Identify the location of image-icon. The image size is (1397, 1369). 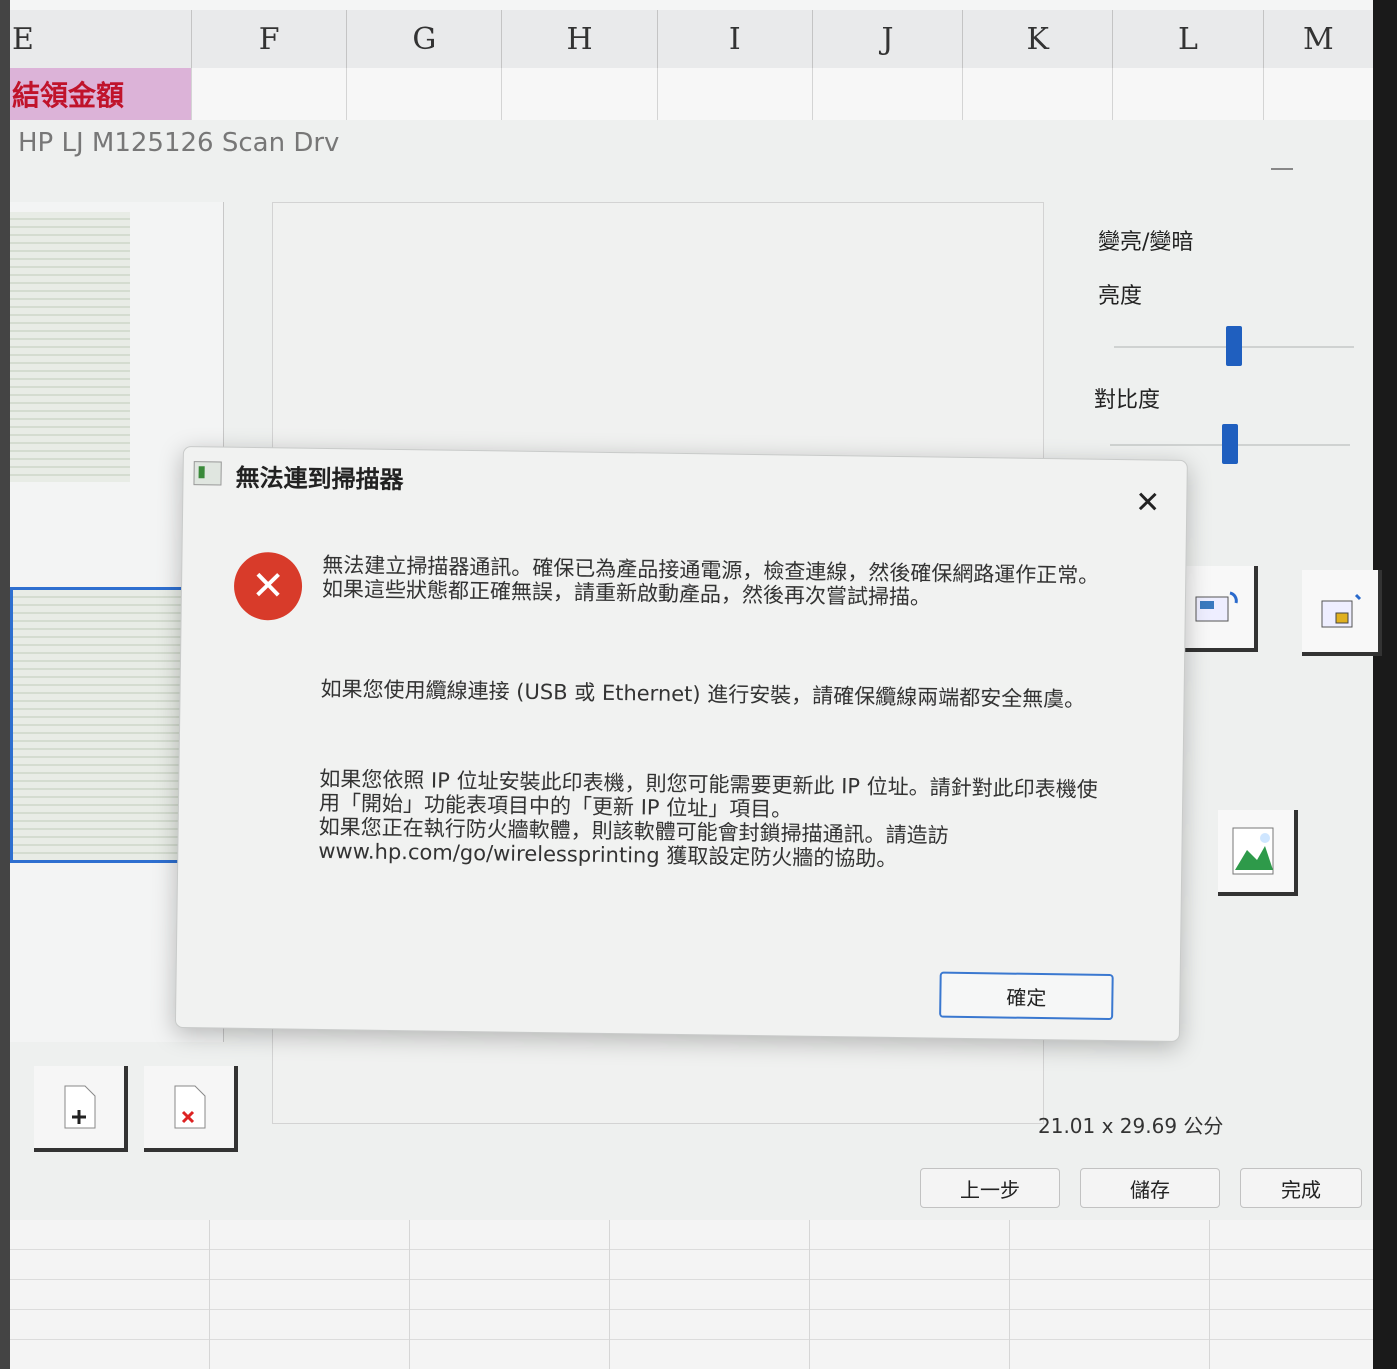
(1253, 851).